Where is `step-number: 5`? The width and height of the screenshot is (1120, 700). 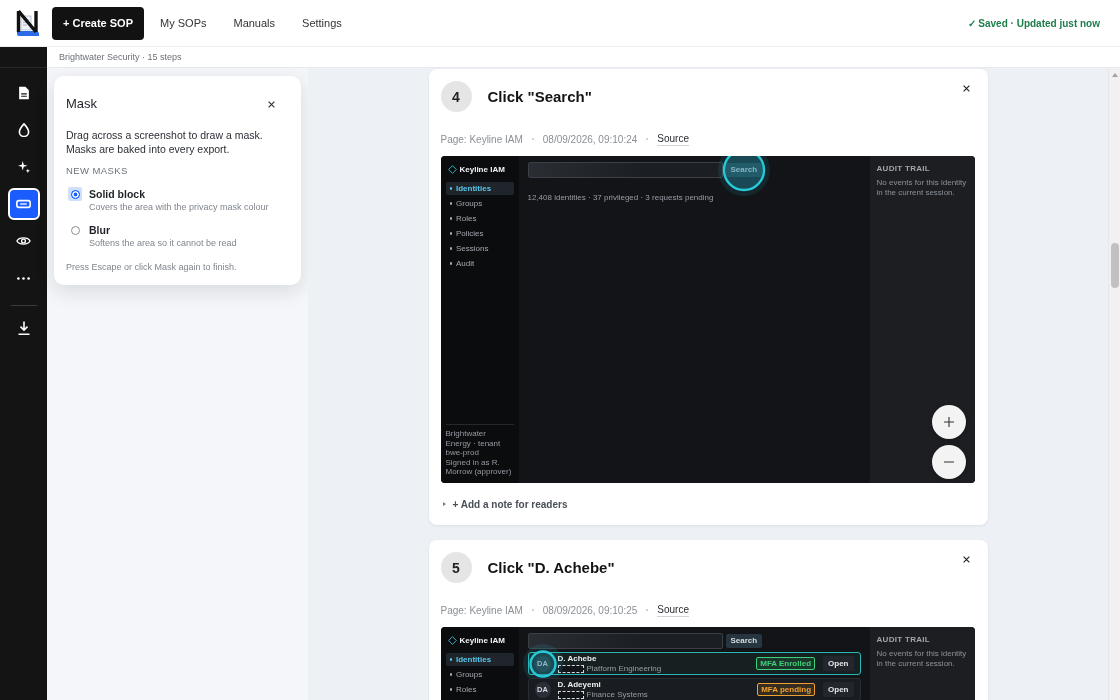 step-number: 5 is located at coordinates (456, 567).